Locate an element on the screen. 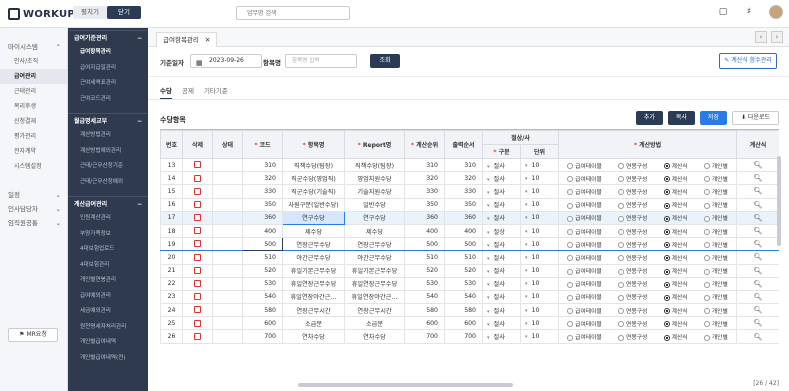 The height and width of the screenshot is (391, 789). cell-output-order: 530 is located at coordinates (463, 283).